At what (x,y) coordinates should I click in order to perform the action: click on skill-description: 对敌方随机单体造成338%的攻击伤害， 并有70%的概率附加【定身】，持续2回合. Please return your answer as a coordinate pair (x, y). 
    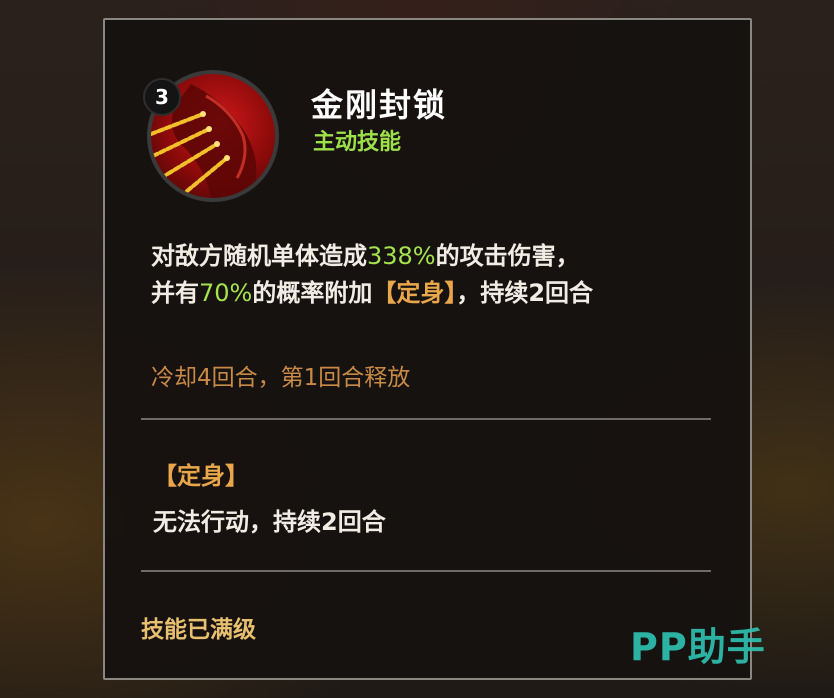
    Looking at the image, I should click on (431, 275).